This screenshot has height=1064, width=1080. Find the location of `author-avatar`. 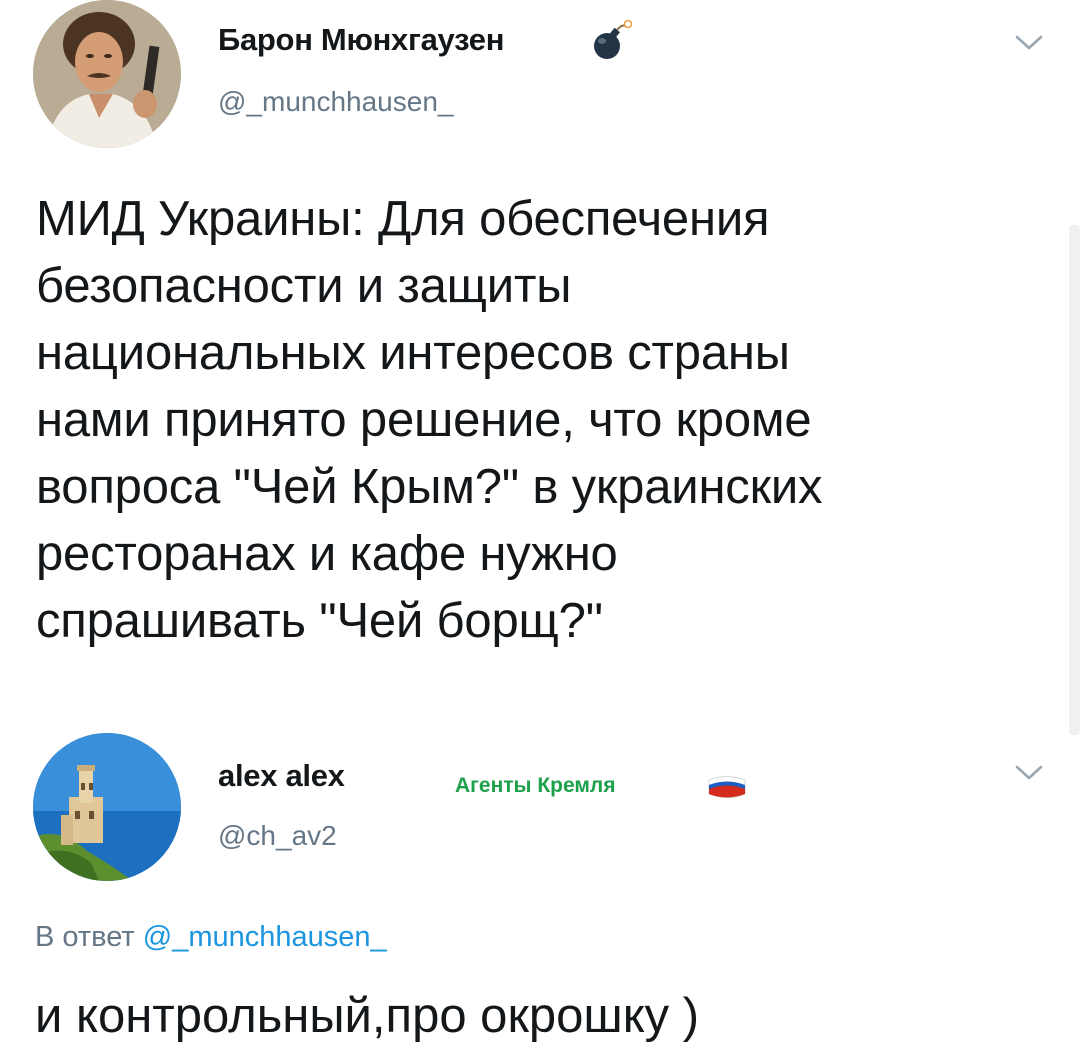

author-avatar is located at coordinates (107, 74).